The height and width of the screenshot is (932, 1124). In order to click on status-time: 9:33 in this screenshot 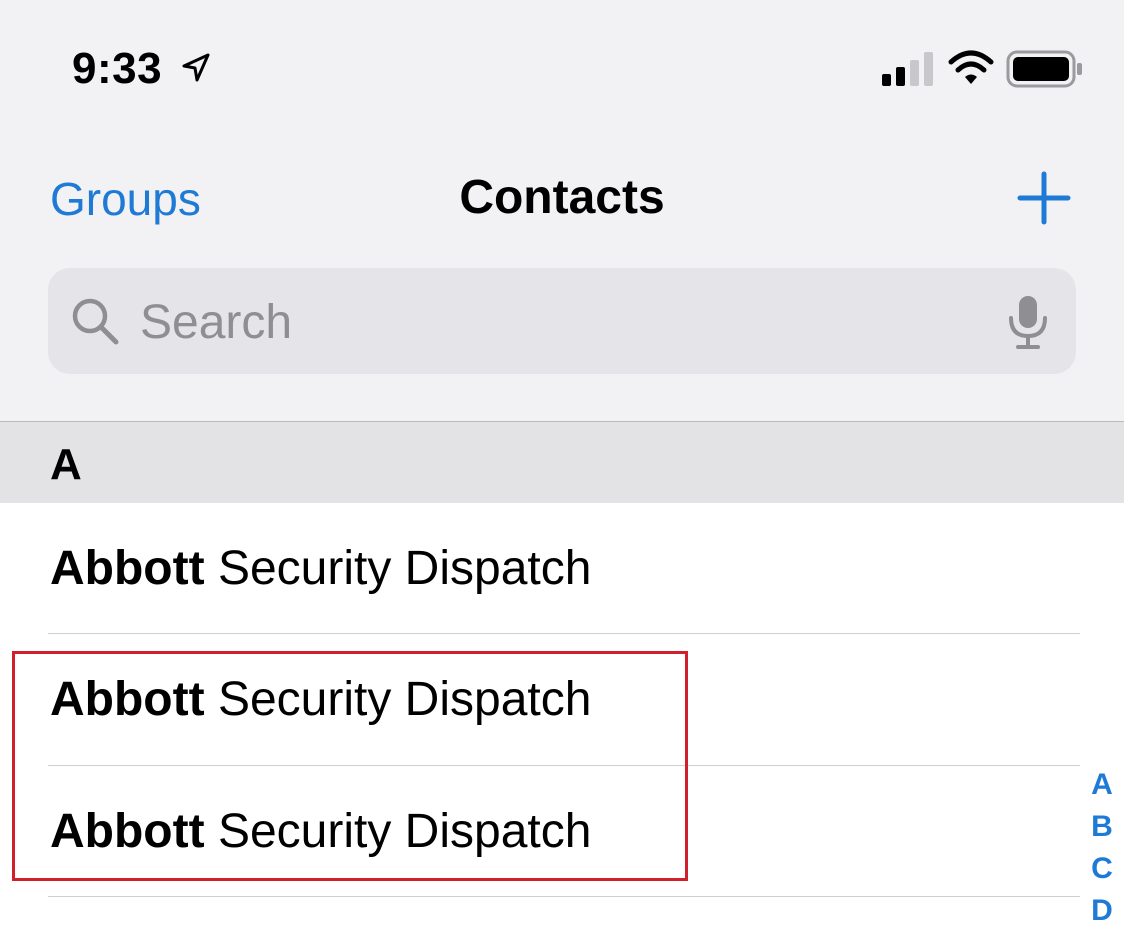, I will do `click(117, 68)`.